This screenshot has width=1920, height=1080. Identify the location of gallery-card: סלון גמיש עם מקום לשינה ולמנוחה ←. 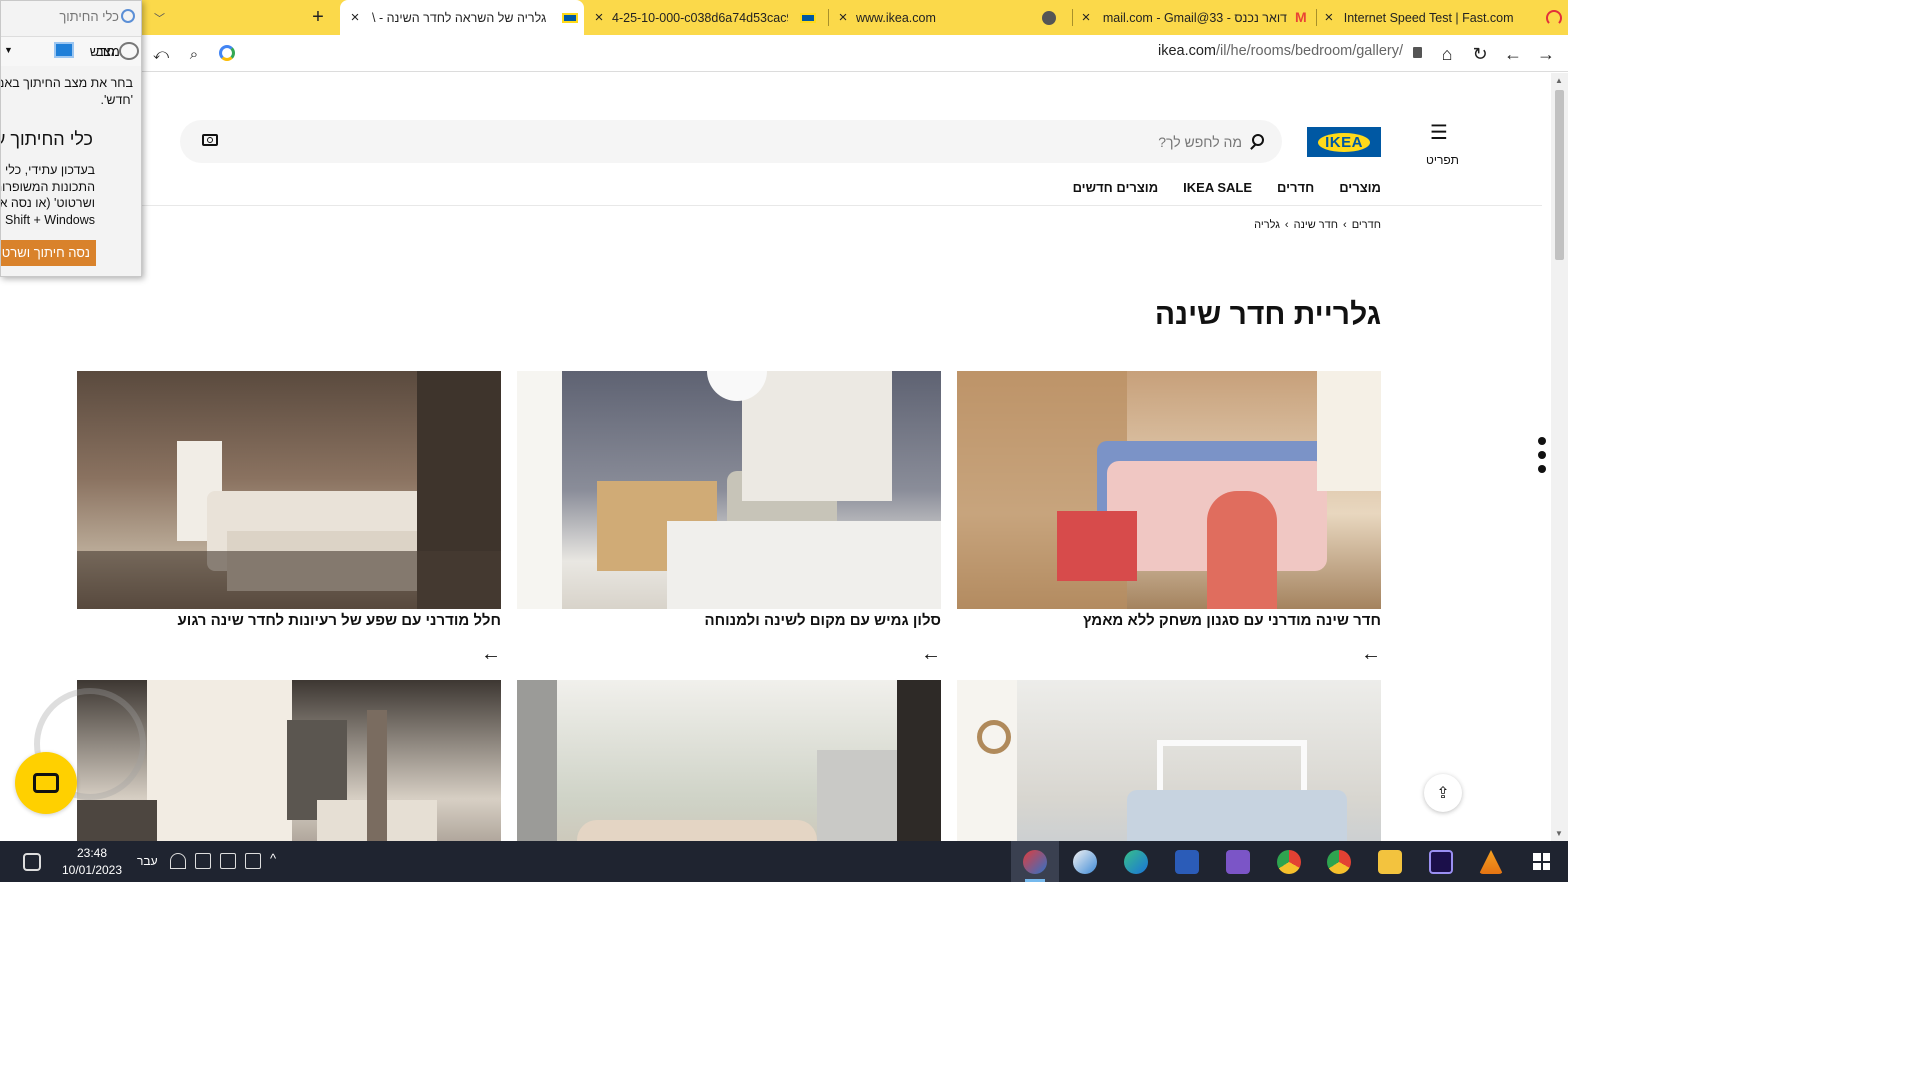
(729, 518).